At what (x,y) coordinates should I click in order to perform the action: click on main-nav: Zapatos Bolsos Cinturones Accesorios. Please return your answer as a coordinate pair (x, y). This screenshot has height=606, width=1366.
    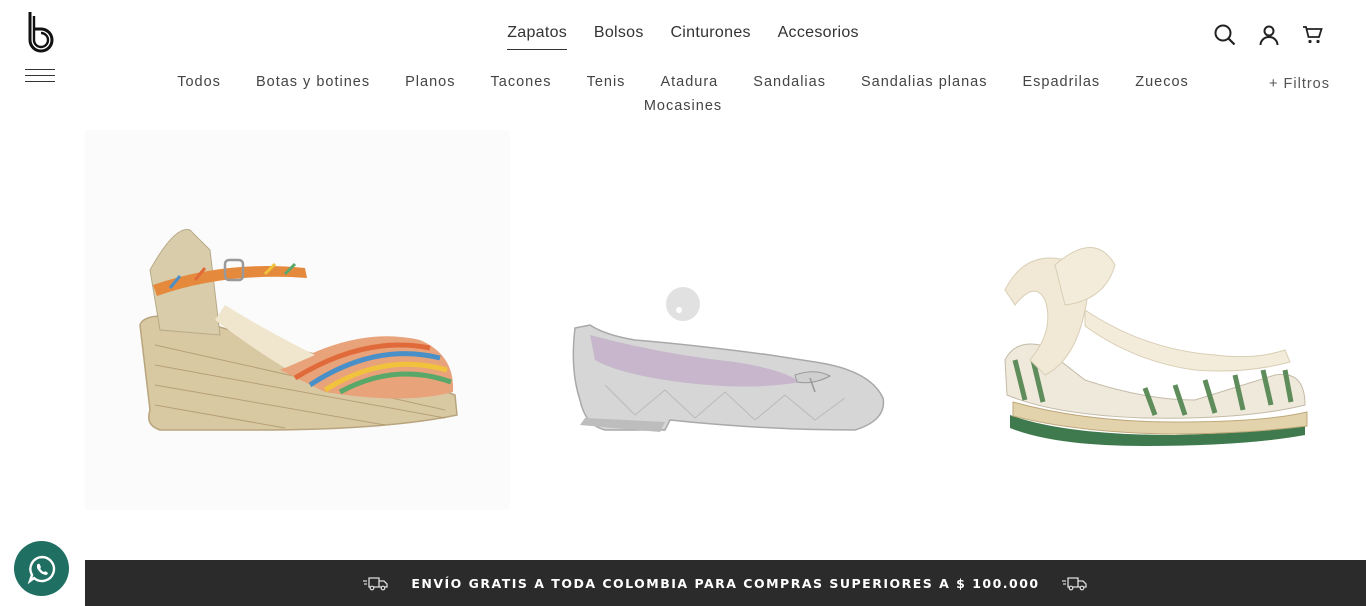
    Looking at the image, I should click on (683, 37).